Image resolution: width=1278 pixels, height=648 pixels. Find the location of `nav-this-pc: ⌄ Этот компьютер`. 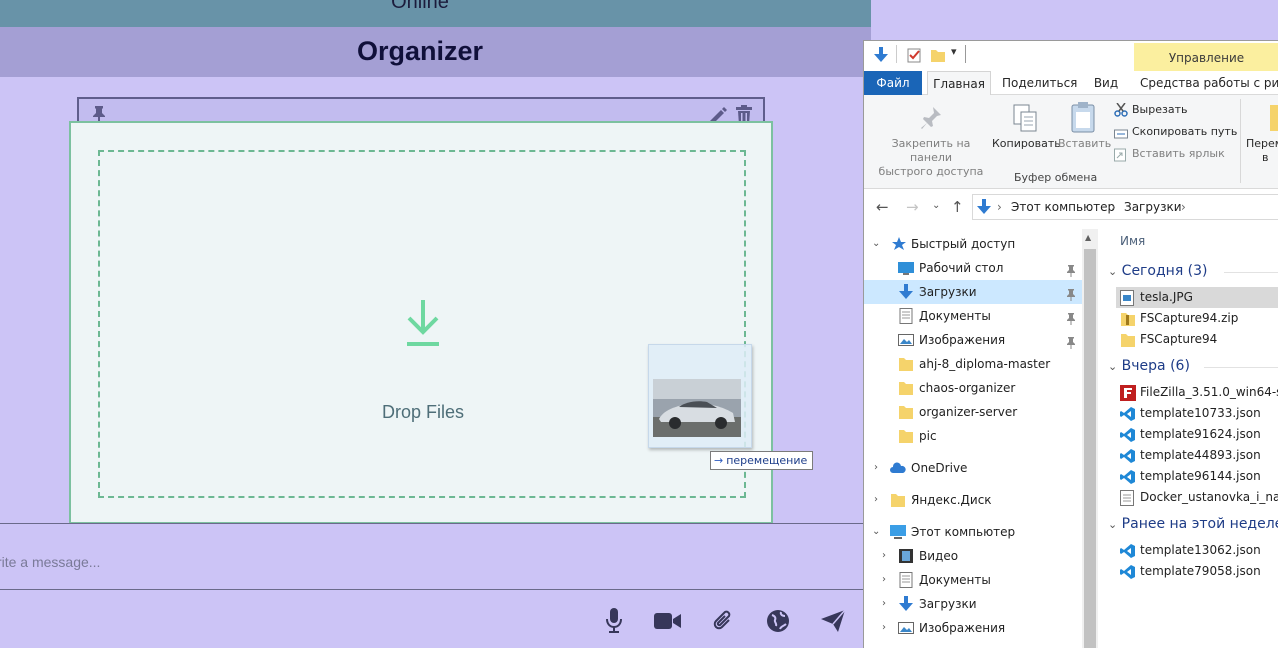

nav-this-pc: ⌄ Этот компьютер is located at coordinates (973, 532).